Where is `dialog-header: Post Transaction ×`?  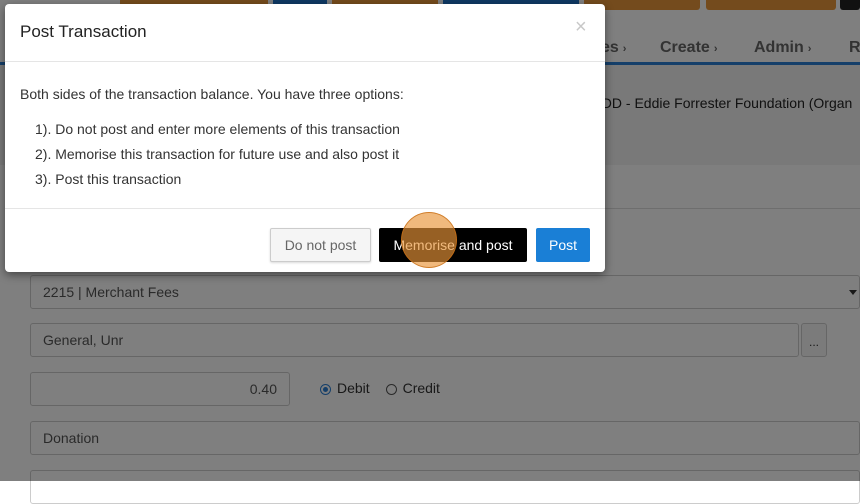 dialog-header: Post Transaction × is located at coordinates (305, 33).